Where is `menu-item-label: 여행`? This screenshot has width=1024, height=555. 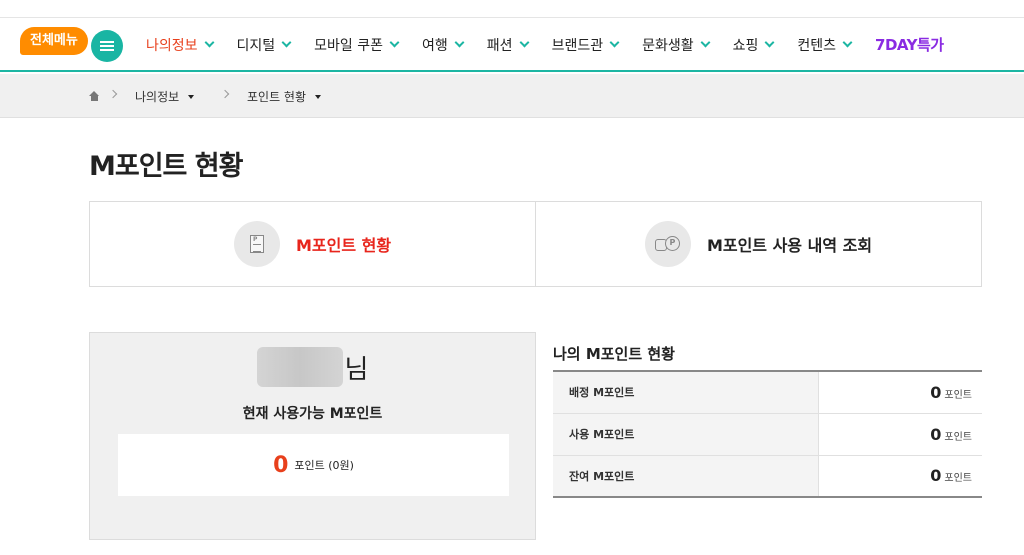 menu-item-label: 여행 is located at coordinates (435, 45).